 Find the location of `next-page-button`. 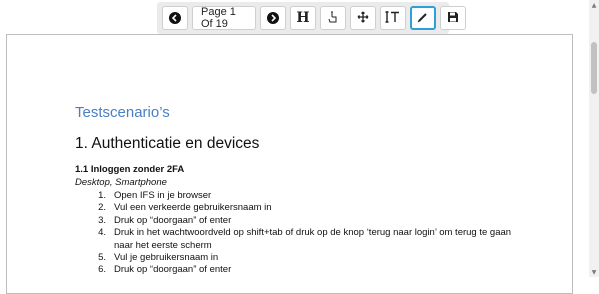

next-page-button is located at coordinates (273, 18).